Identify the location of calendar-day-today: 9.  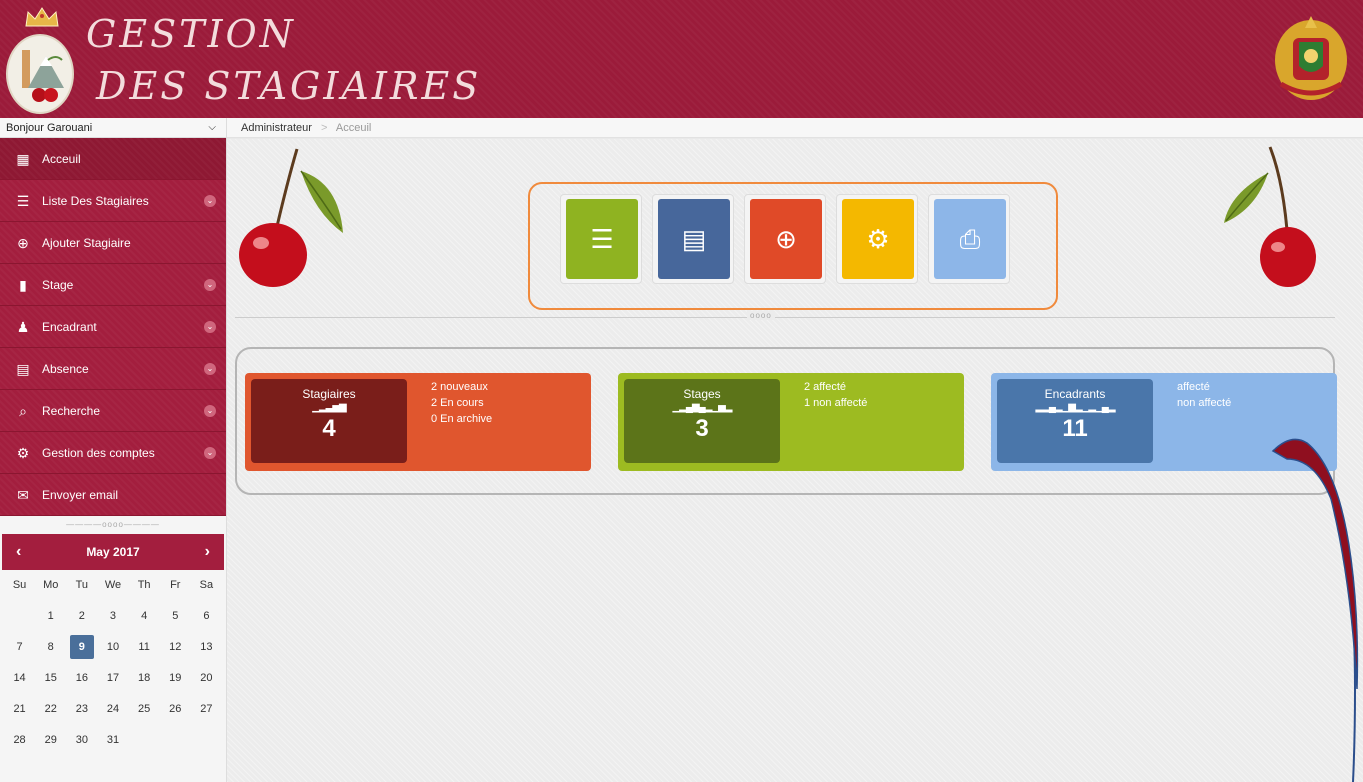
(81, 647).